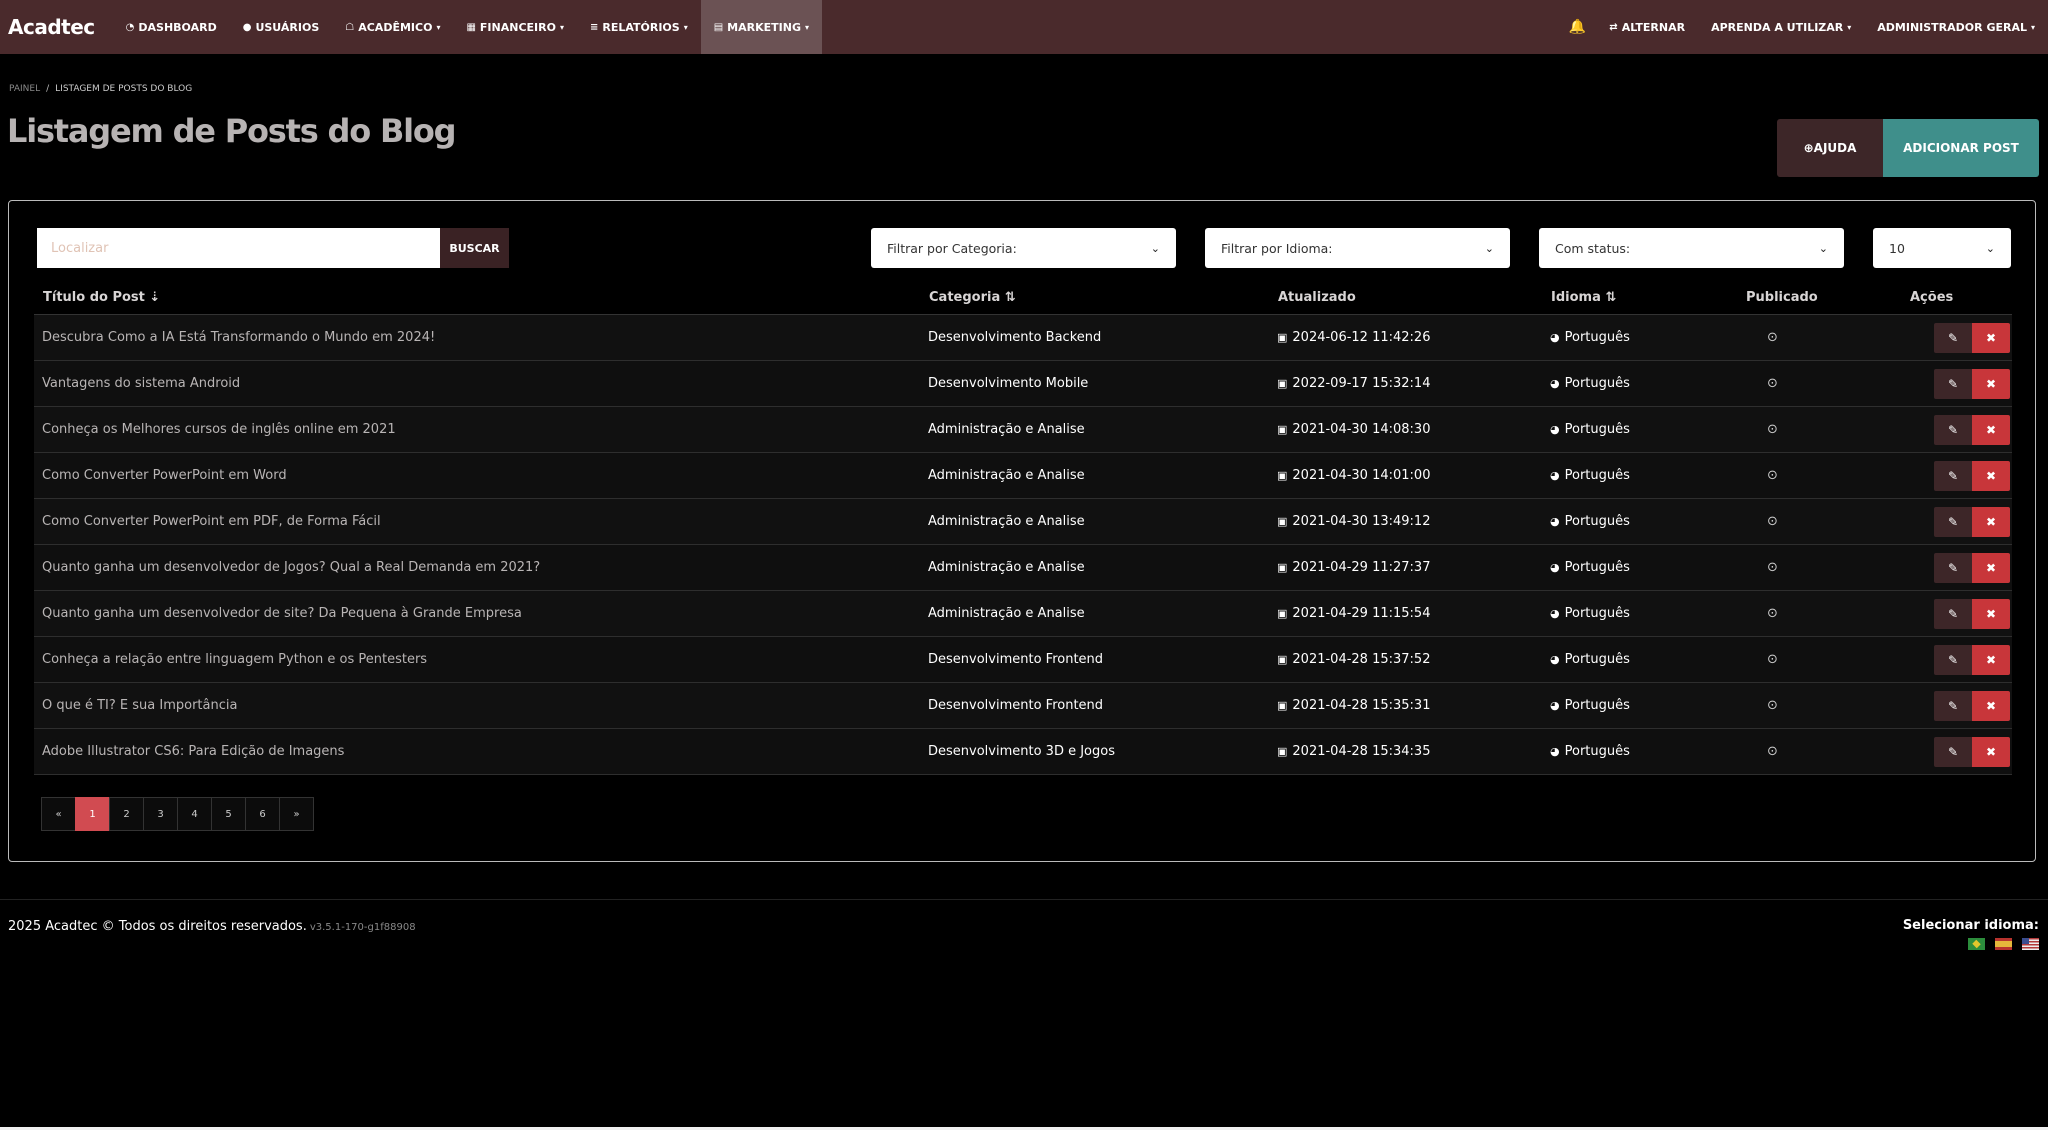 Image resolution: width=2048 pixels, height=1130 pixels. I want to click on add-post-button: ADICIONAR POST, so click(1961, 148).